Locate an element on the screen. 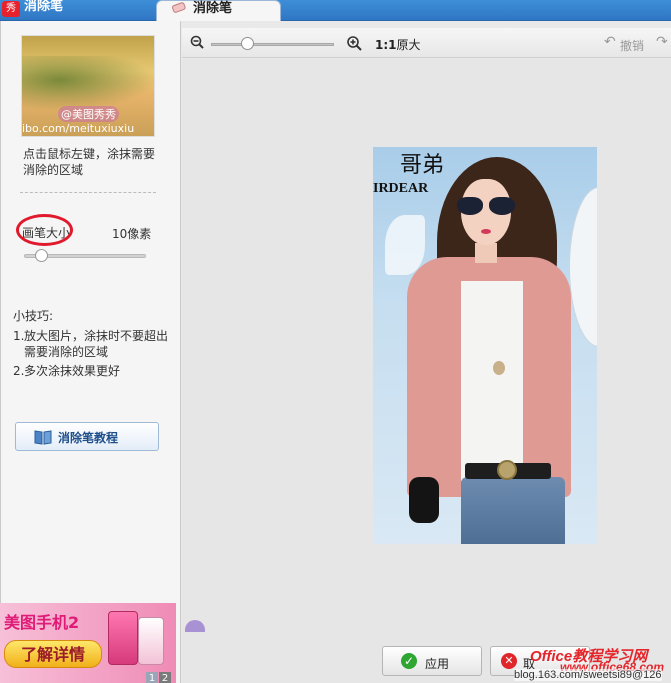  ad-pager: 12 is located at coordinates (159, 676).